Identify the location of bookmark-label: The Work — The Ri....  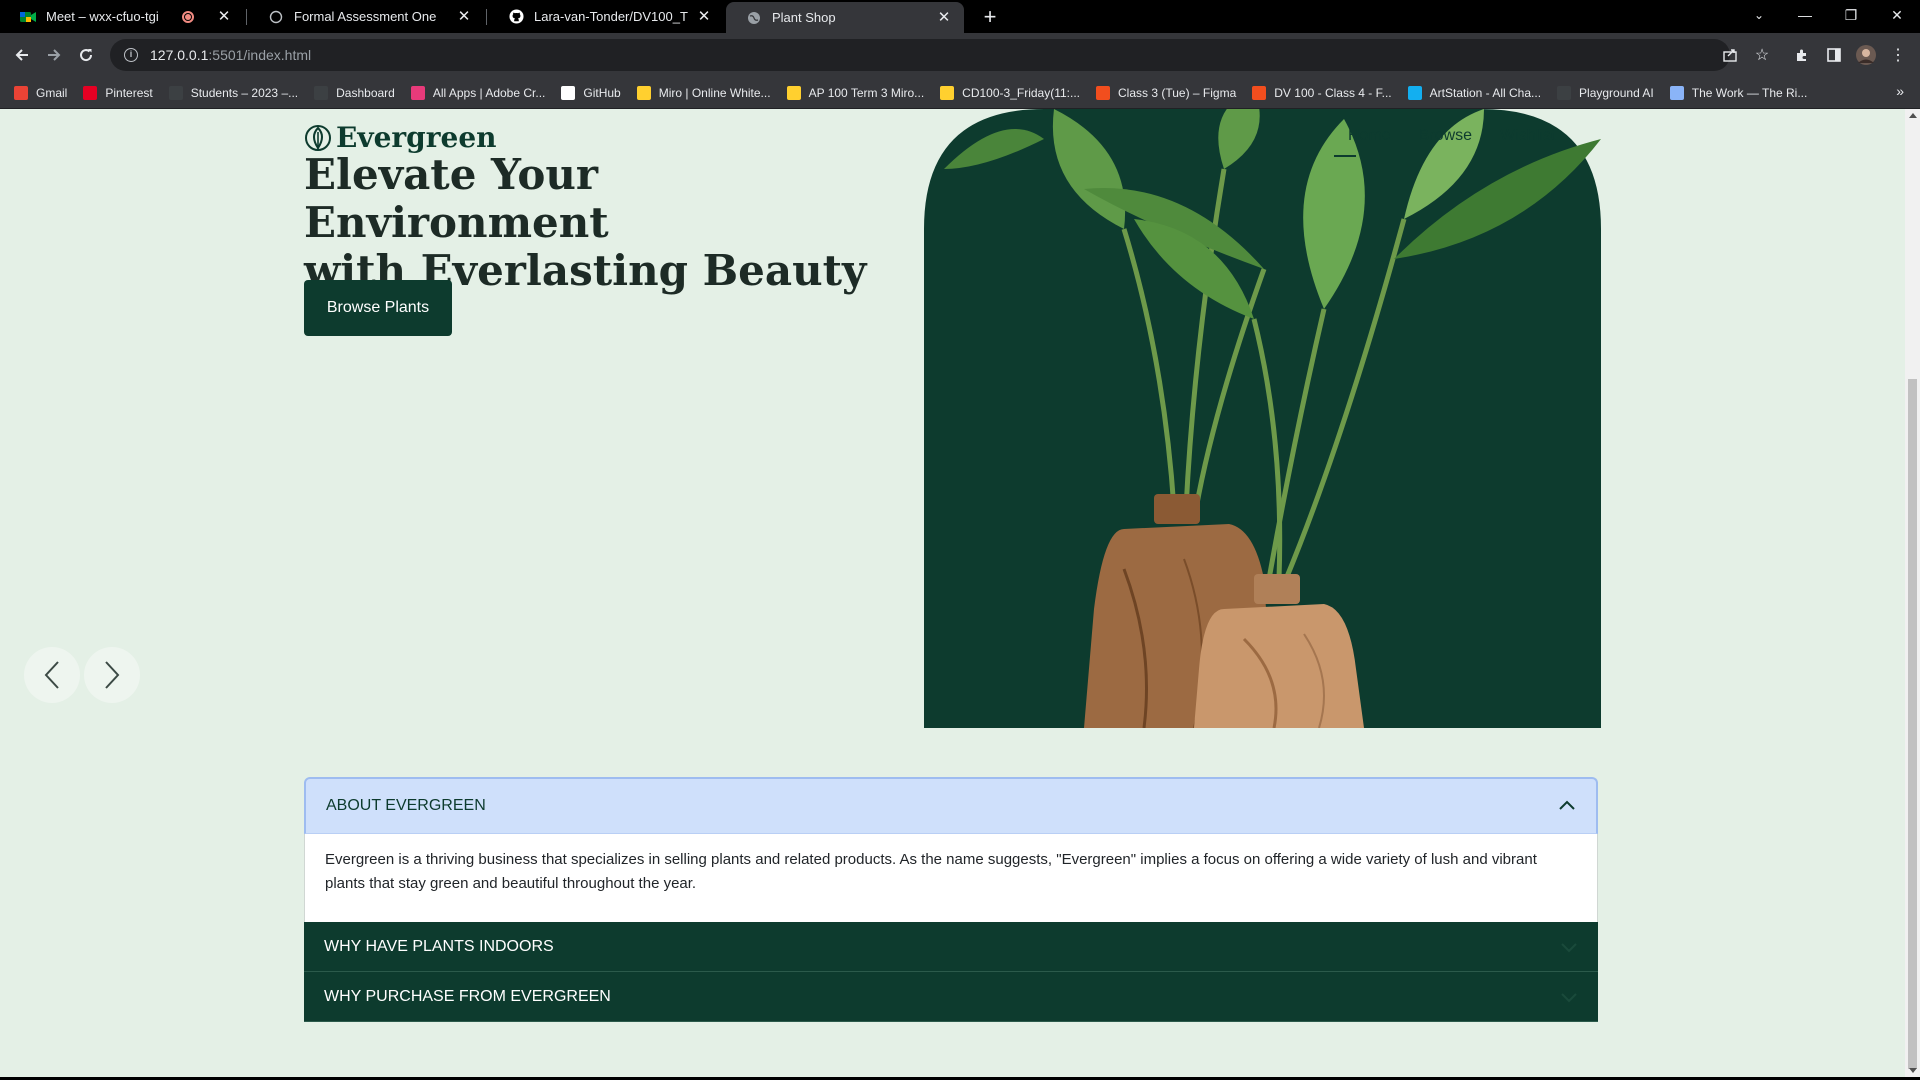
(1749, 92).